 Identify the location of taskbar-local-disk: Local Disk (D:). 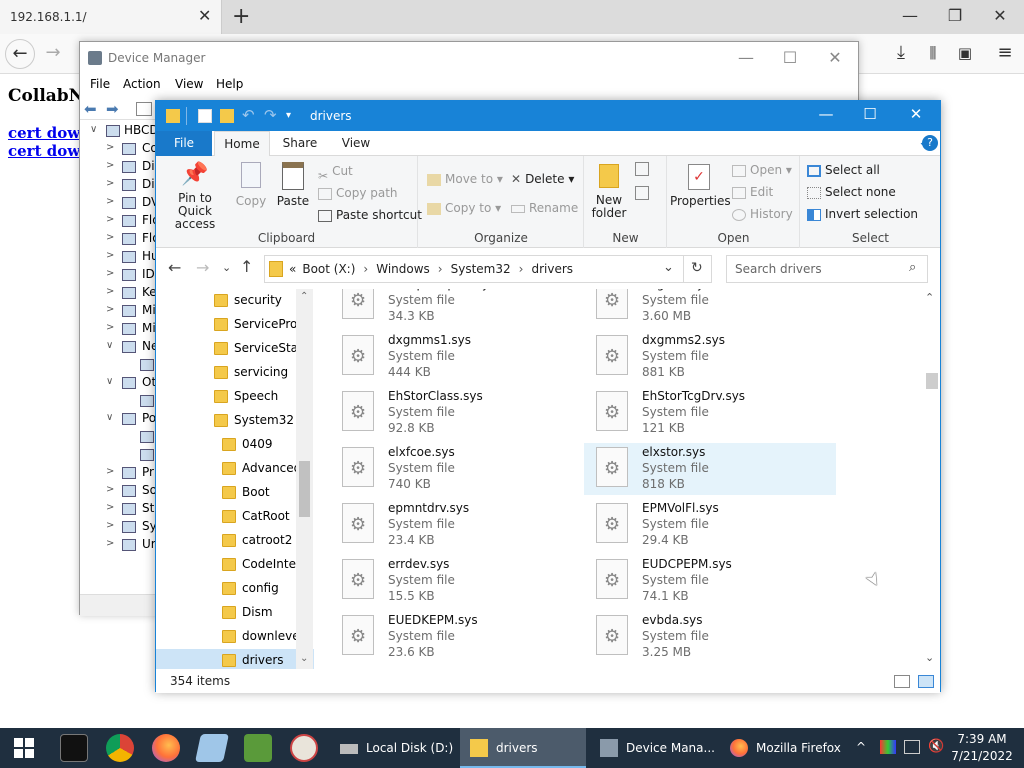
(393, 748).